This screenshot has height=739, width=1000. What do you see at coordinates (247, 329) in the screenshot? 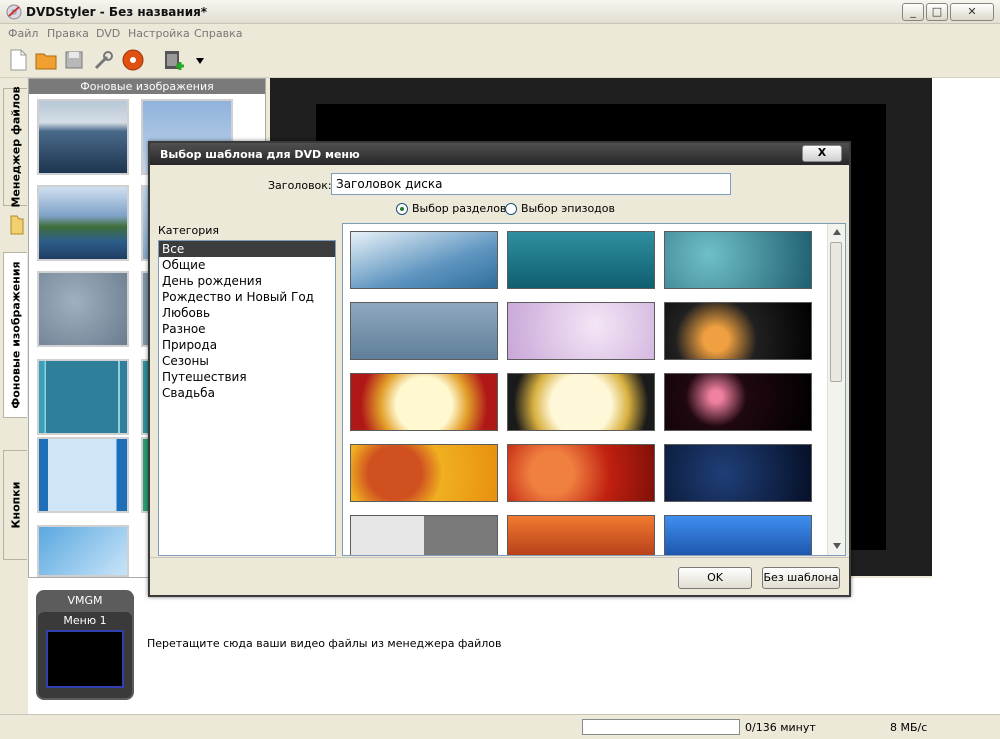
I see `category-item-misc: Разное` at bounding box center [247, 329].